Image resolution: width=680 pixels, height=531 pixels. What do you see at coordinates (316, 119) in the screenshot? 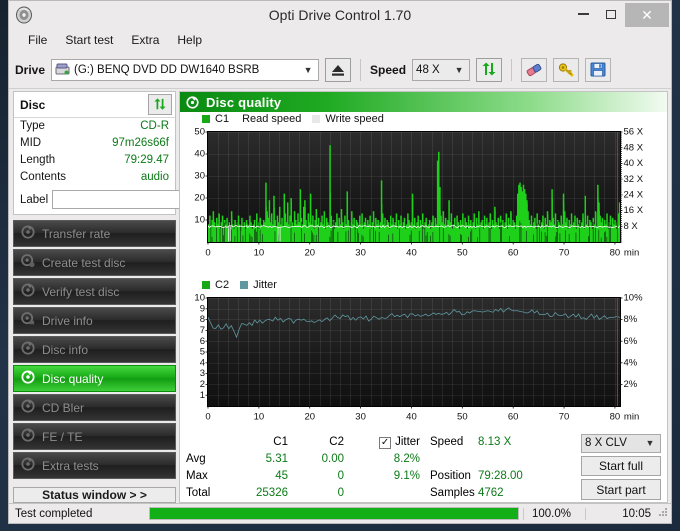
I see `legend-swatch-write-speed` at bounding box center [316, 119].